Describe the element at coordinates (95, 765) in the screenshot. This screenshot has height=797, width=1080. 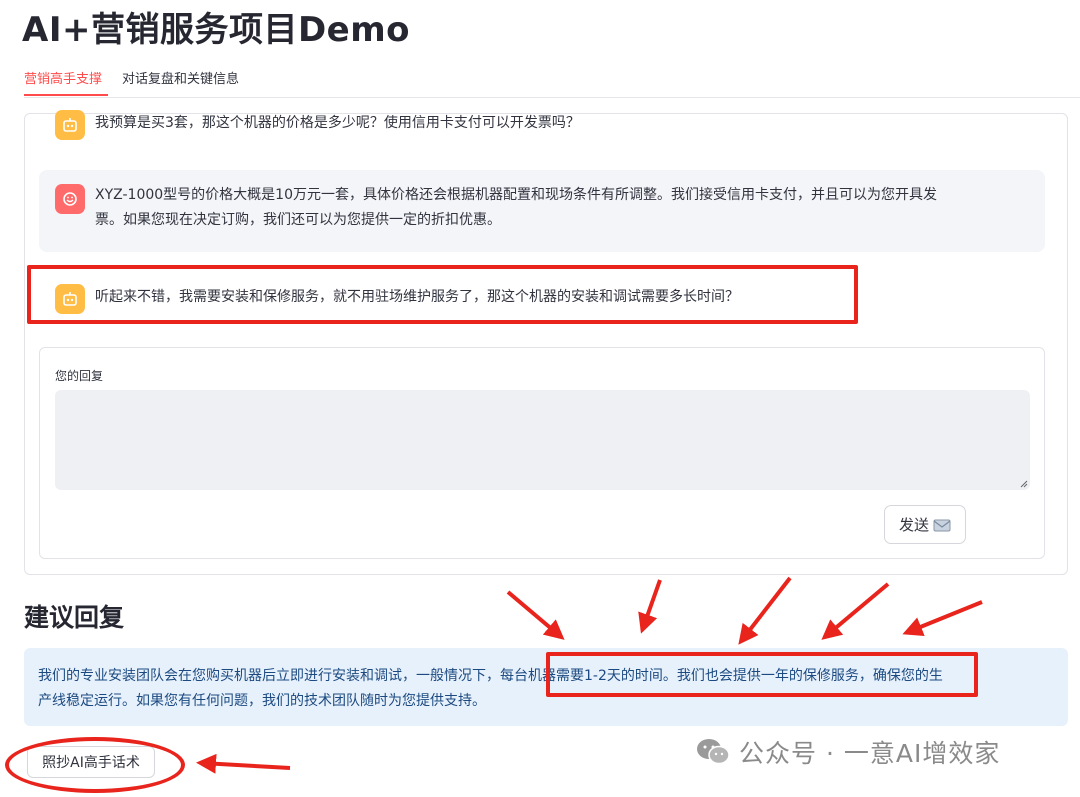
I see `annotation-circle` at that location.